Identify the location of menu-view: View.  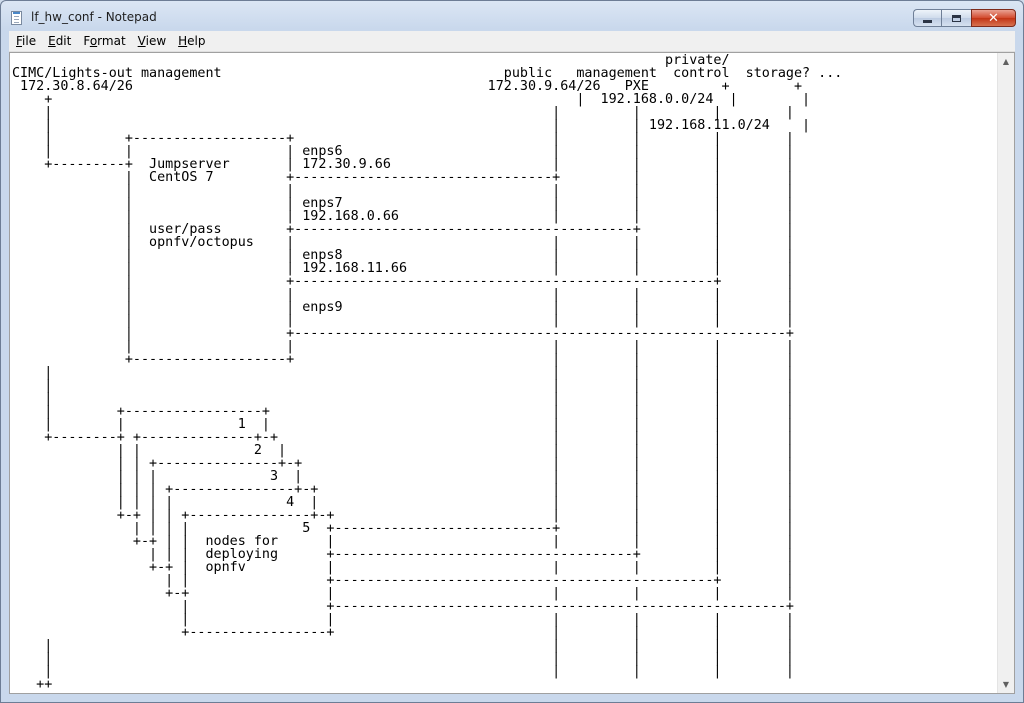
(152, 41).